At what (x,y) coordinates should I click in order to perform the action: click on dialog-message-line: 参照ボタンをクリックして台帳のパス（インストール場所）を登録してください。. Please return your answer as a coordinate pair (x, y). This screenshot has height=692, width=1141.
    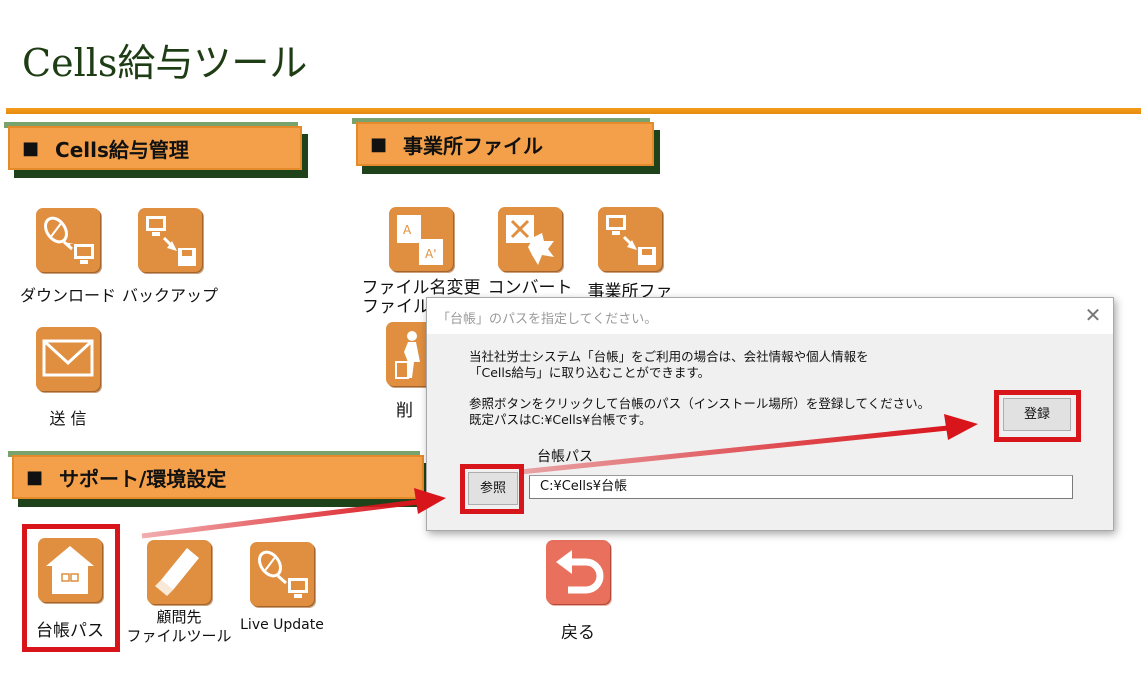
    Looking at the image, I should click on (700, 403).